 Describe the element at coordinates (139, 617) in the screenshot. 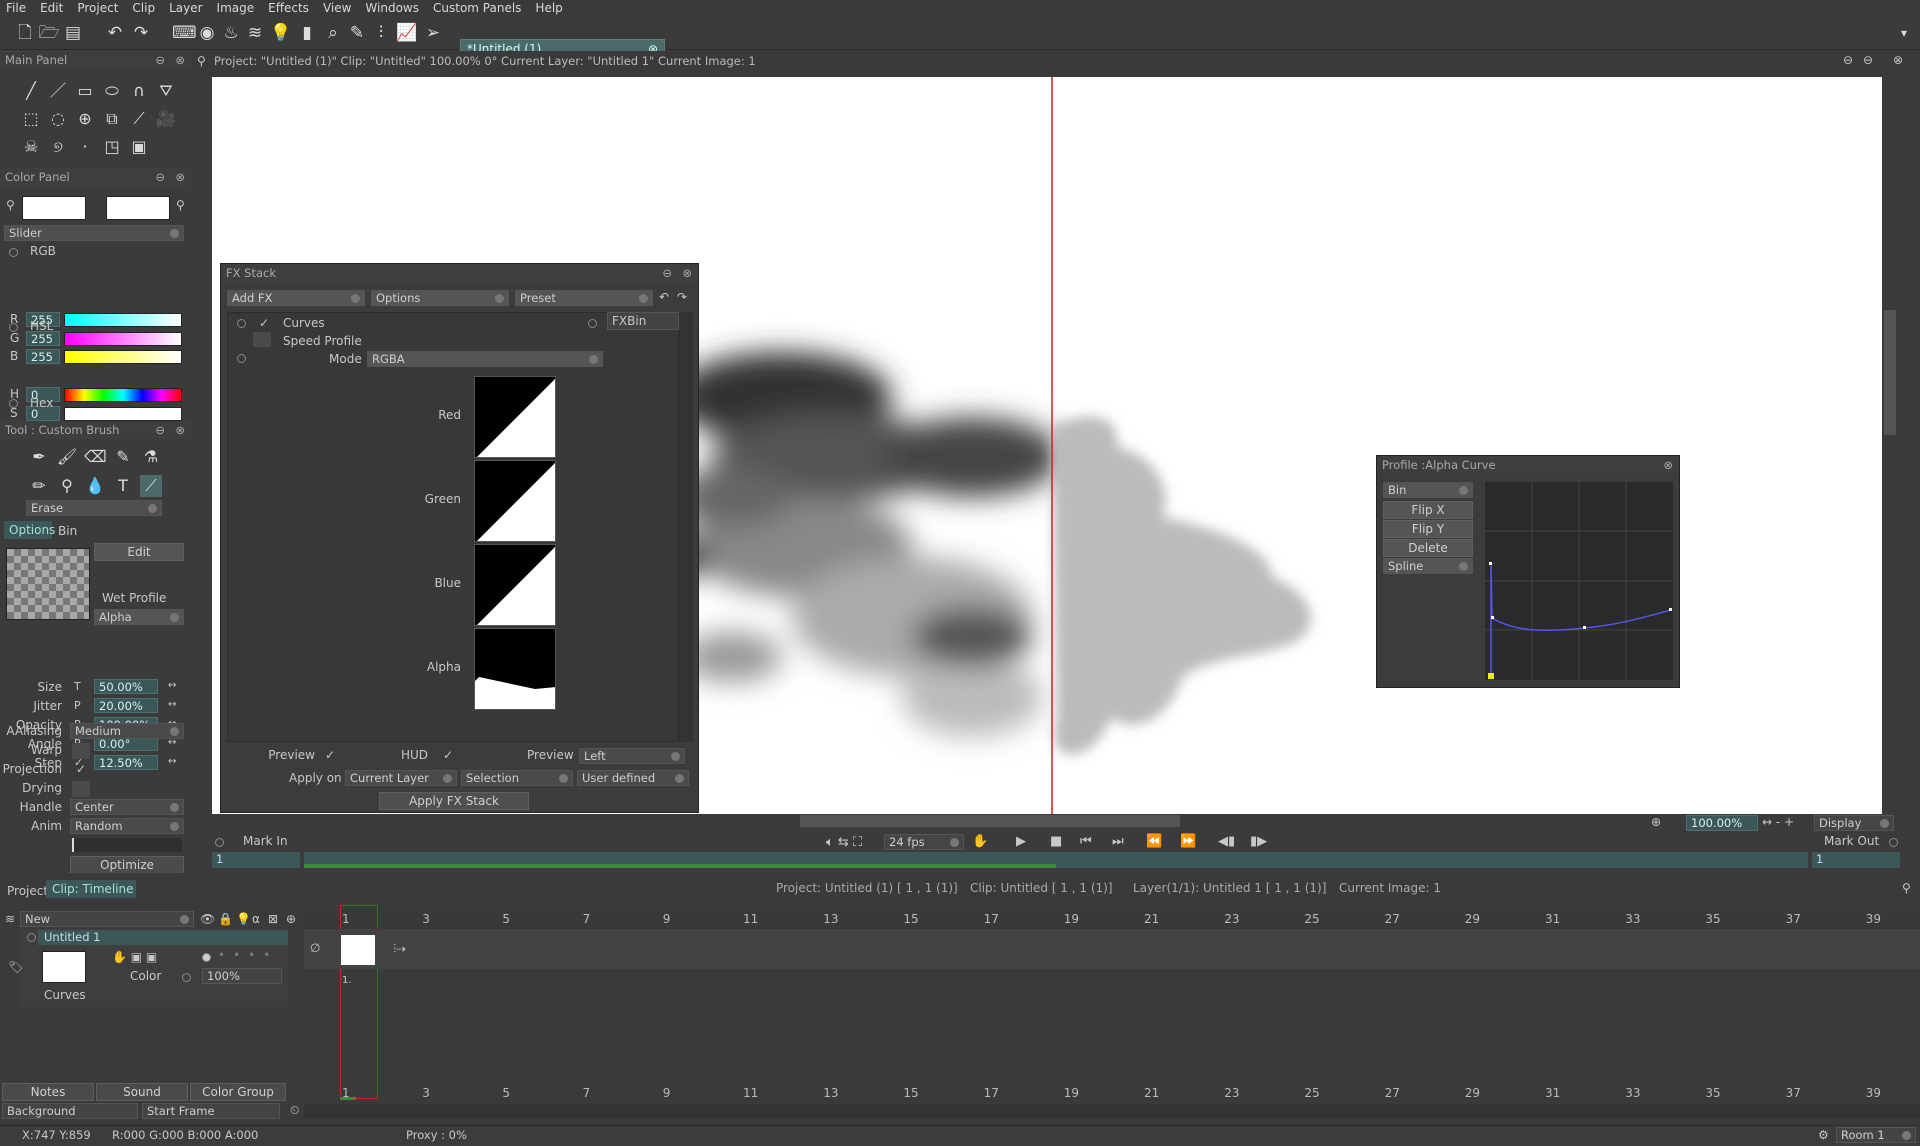

I see `profile-select: Alpha` at that location.